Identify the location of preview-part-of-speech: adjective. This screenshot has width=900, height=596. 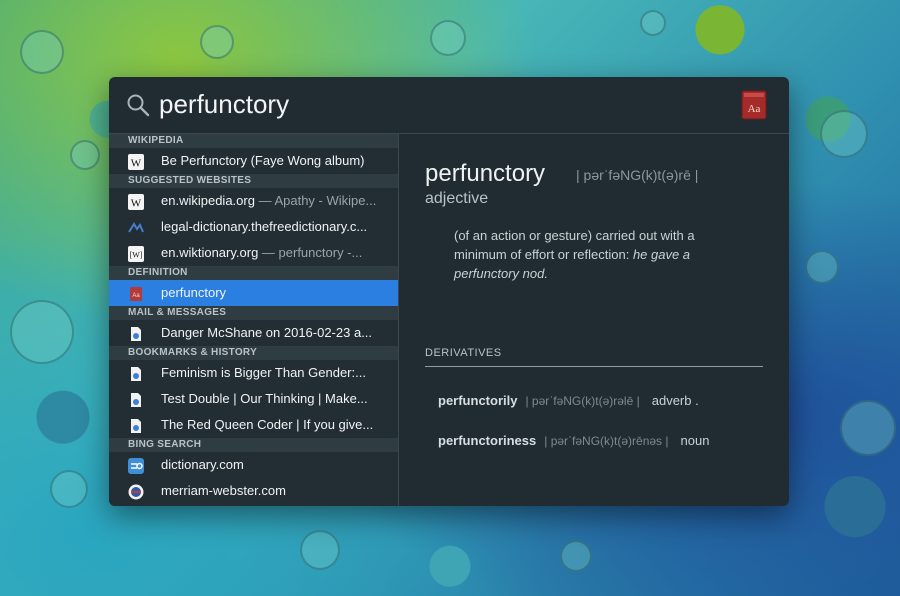
(457, 198).